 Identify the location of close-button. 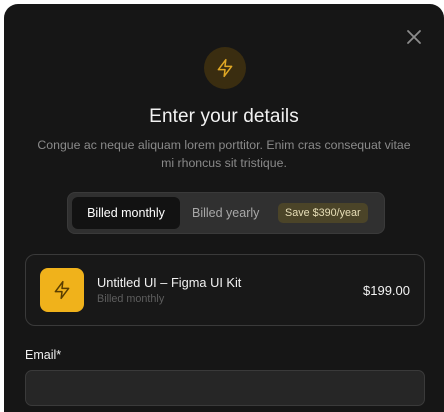
(414, 37).